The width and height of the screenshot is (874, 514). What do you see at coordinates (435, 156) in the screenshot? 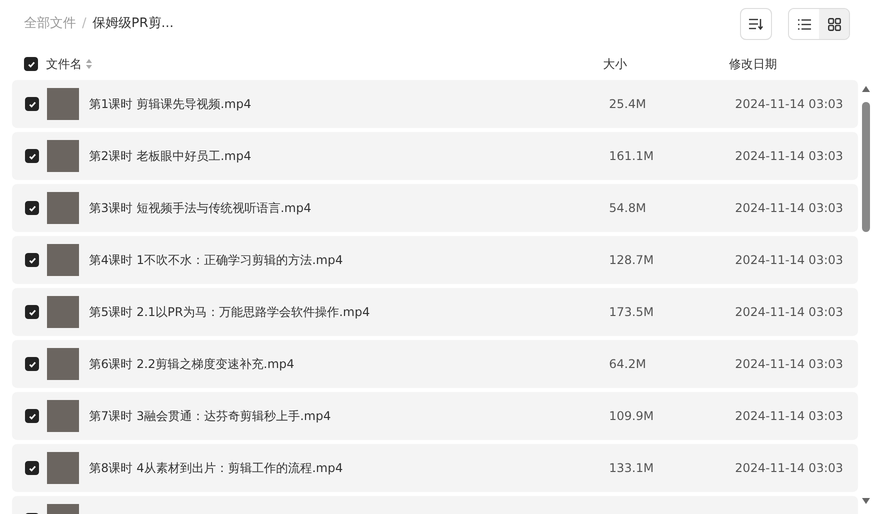
I see `file-row: 第2课时 老板眼中好员工.mp4 161.1M 2024-11-14 03:03` at bounding box center [435, 156].